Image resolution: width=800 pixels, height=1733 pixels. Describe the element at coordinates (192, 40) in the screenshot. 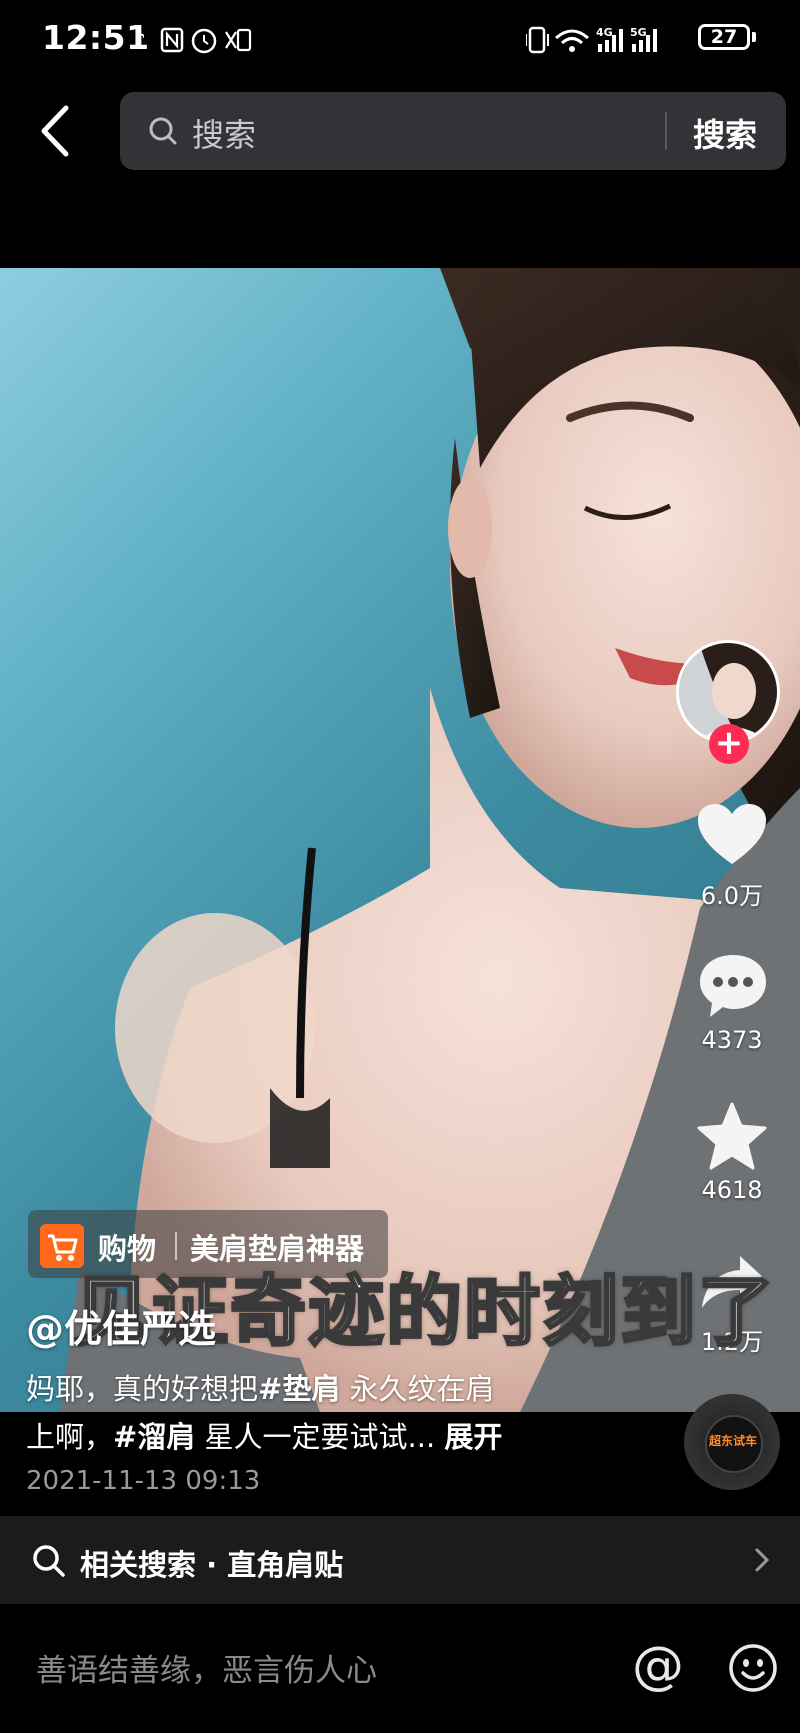

I see `status-left-icons: ♪` at that location.